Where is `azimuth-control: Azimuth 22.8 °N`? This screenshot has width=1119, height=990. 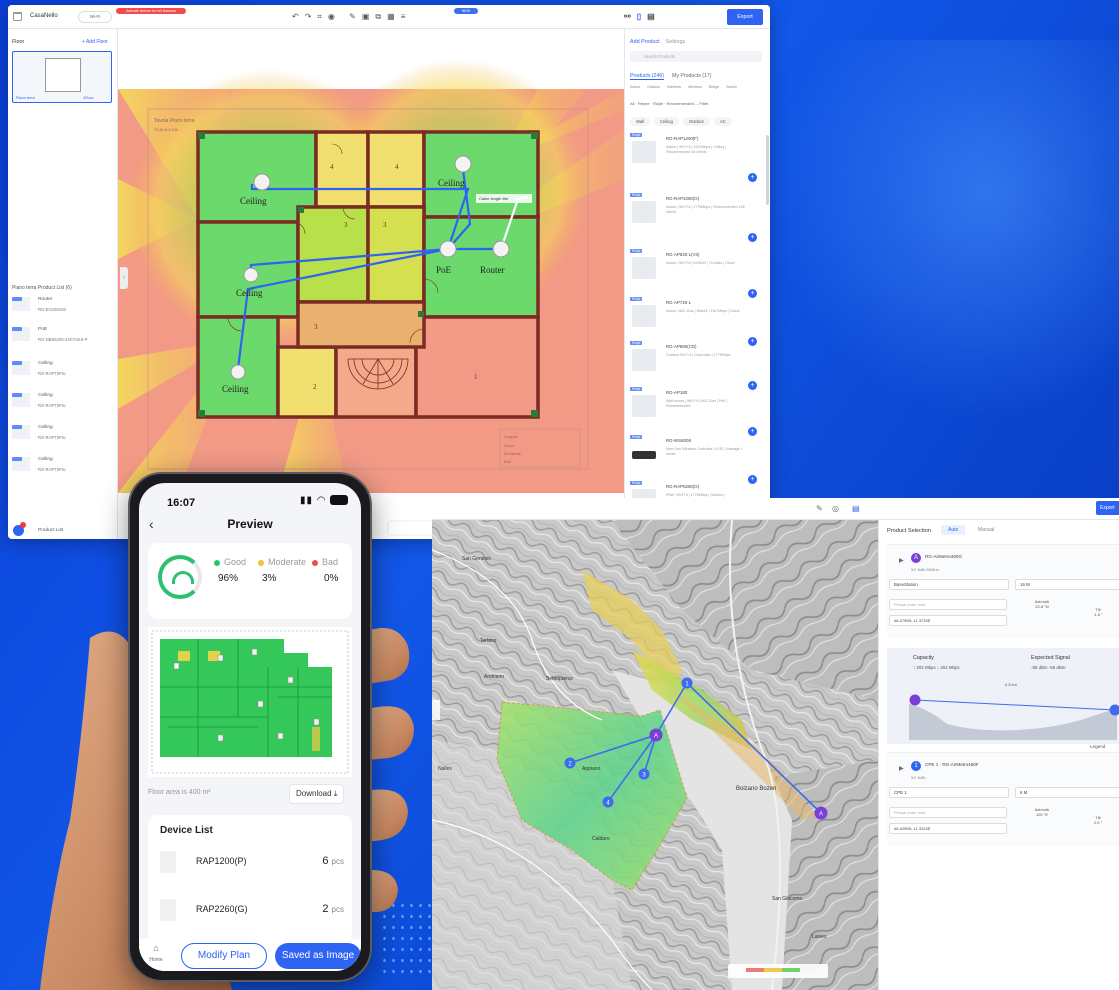
azimuth-control: Azimuth 22.8 °N is located at coordinates (1042, 604).